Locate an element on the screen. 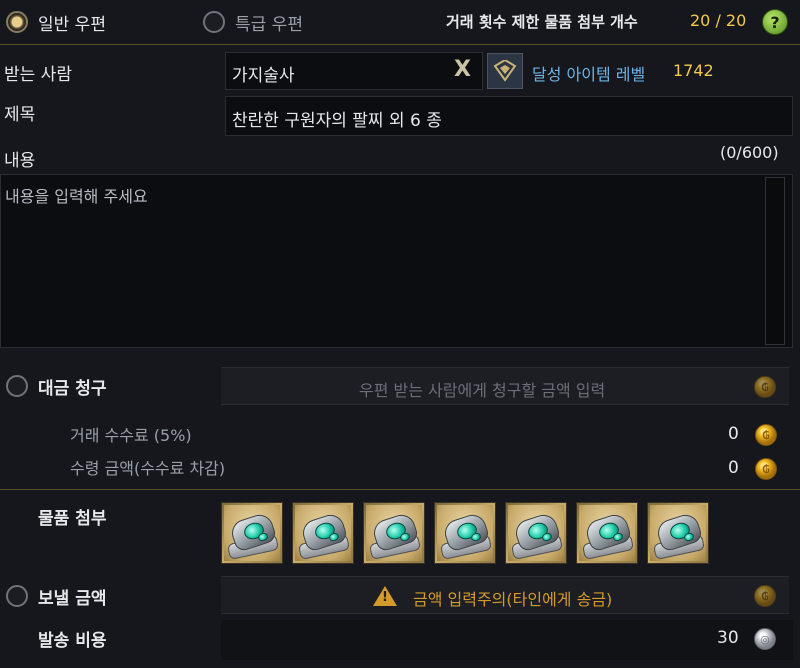 This screenshot has height=668, width=800. subject-label: 제목 is located at coordinates (20, 115).